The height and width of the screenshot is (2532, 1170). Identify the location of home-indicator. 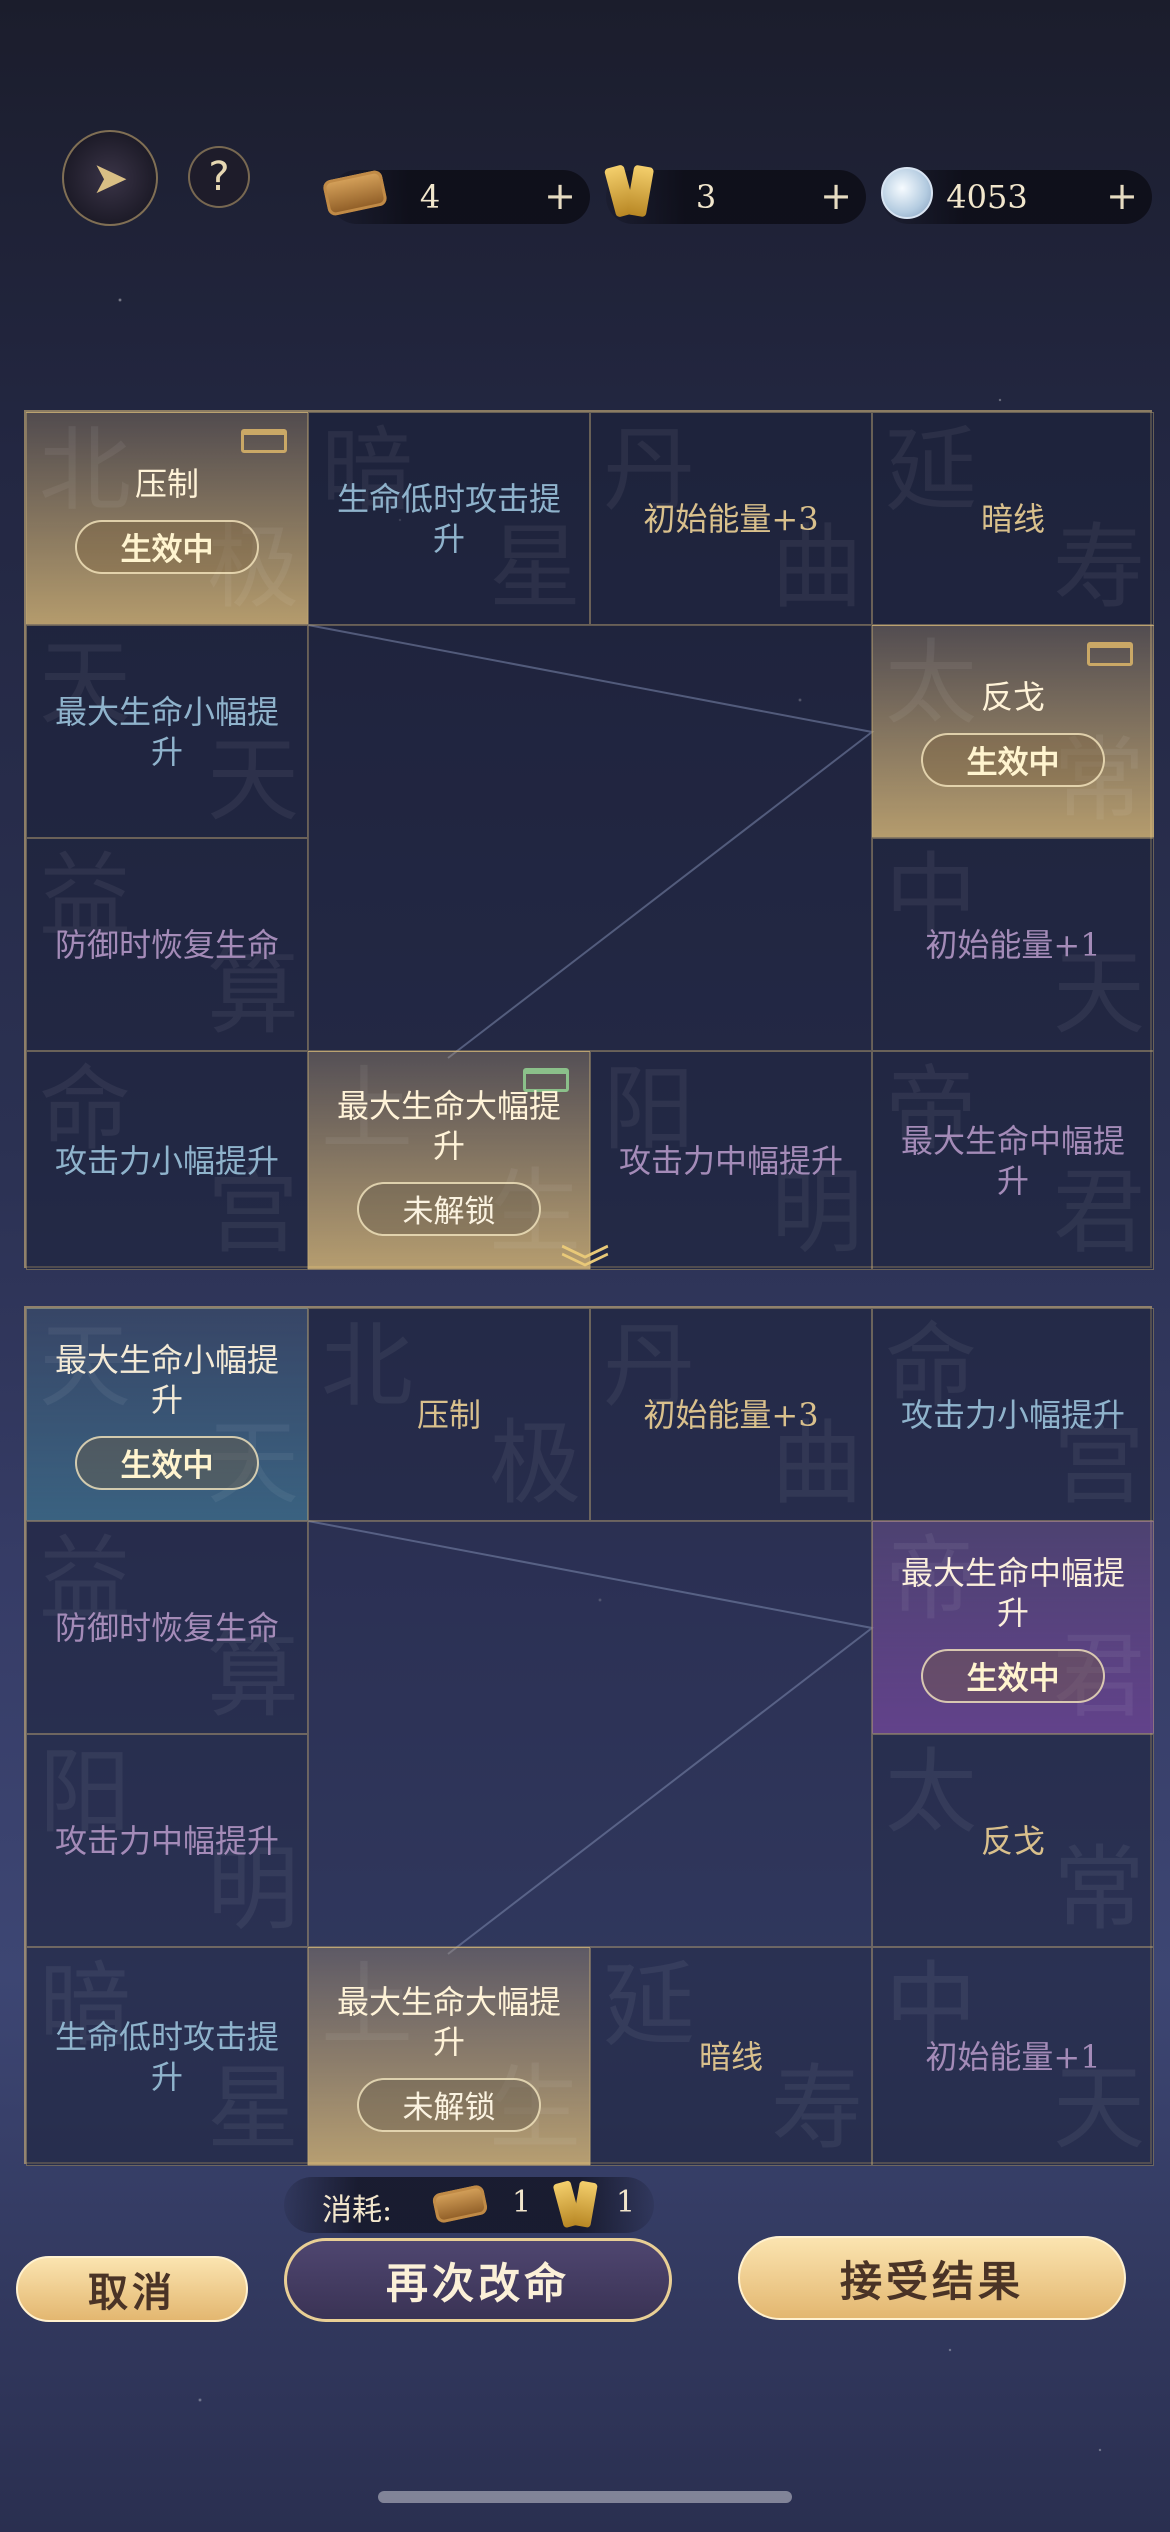
(585, 2497).